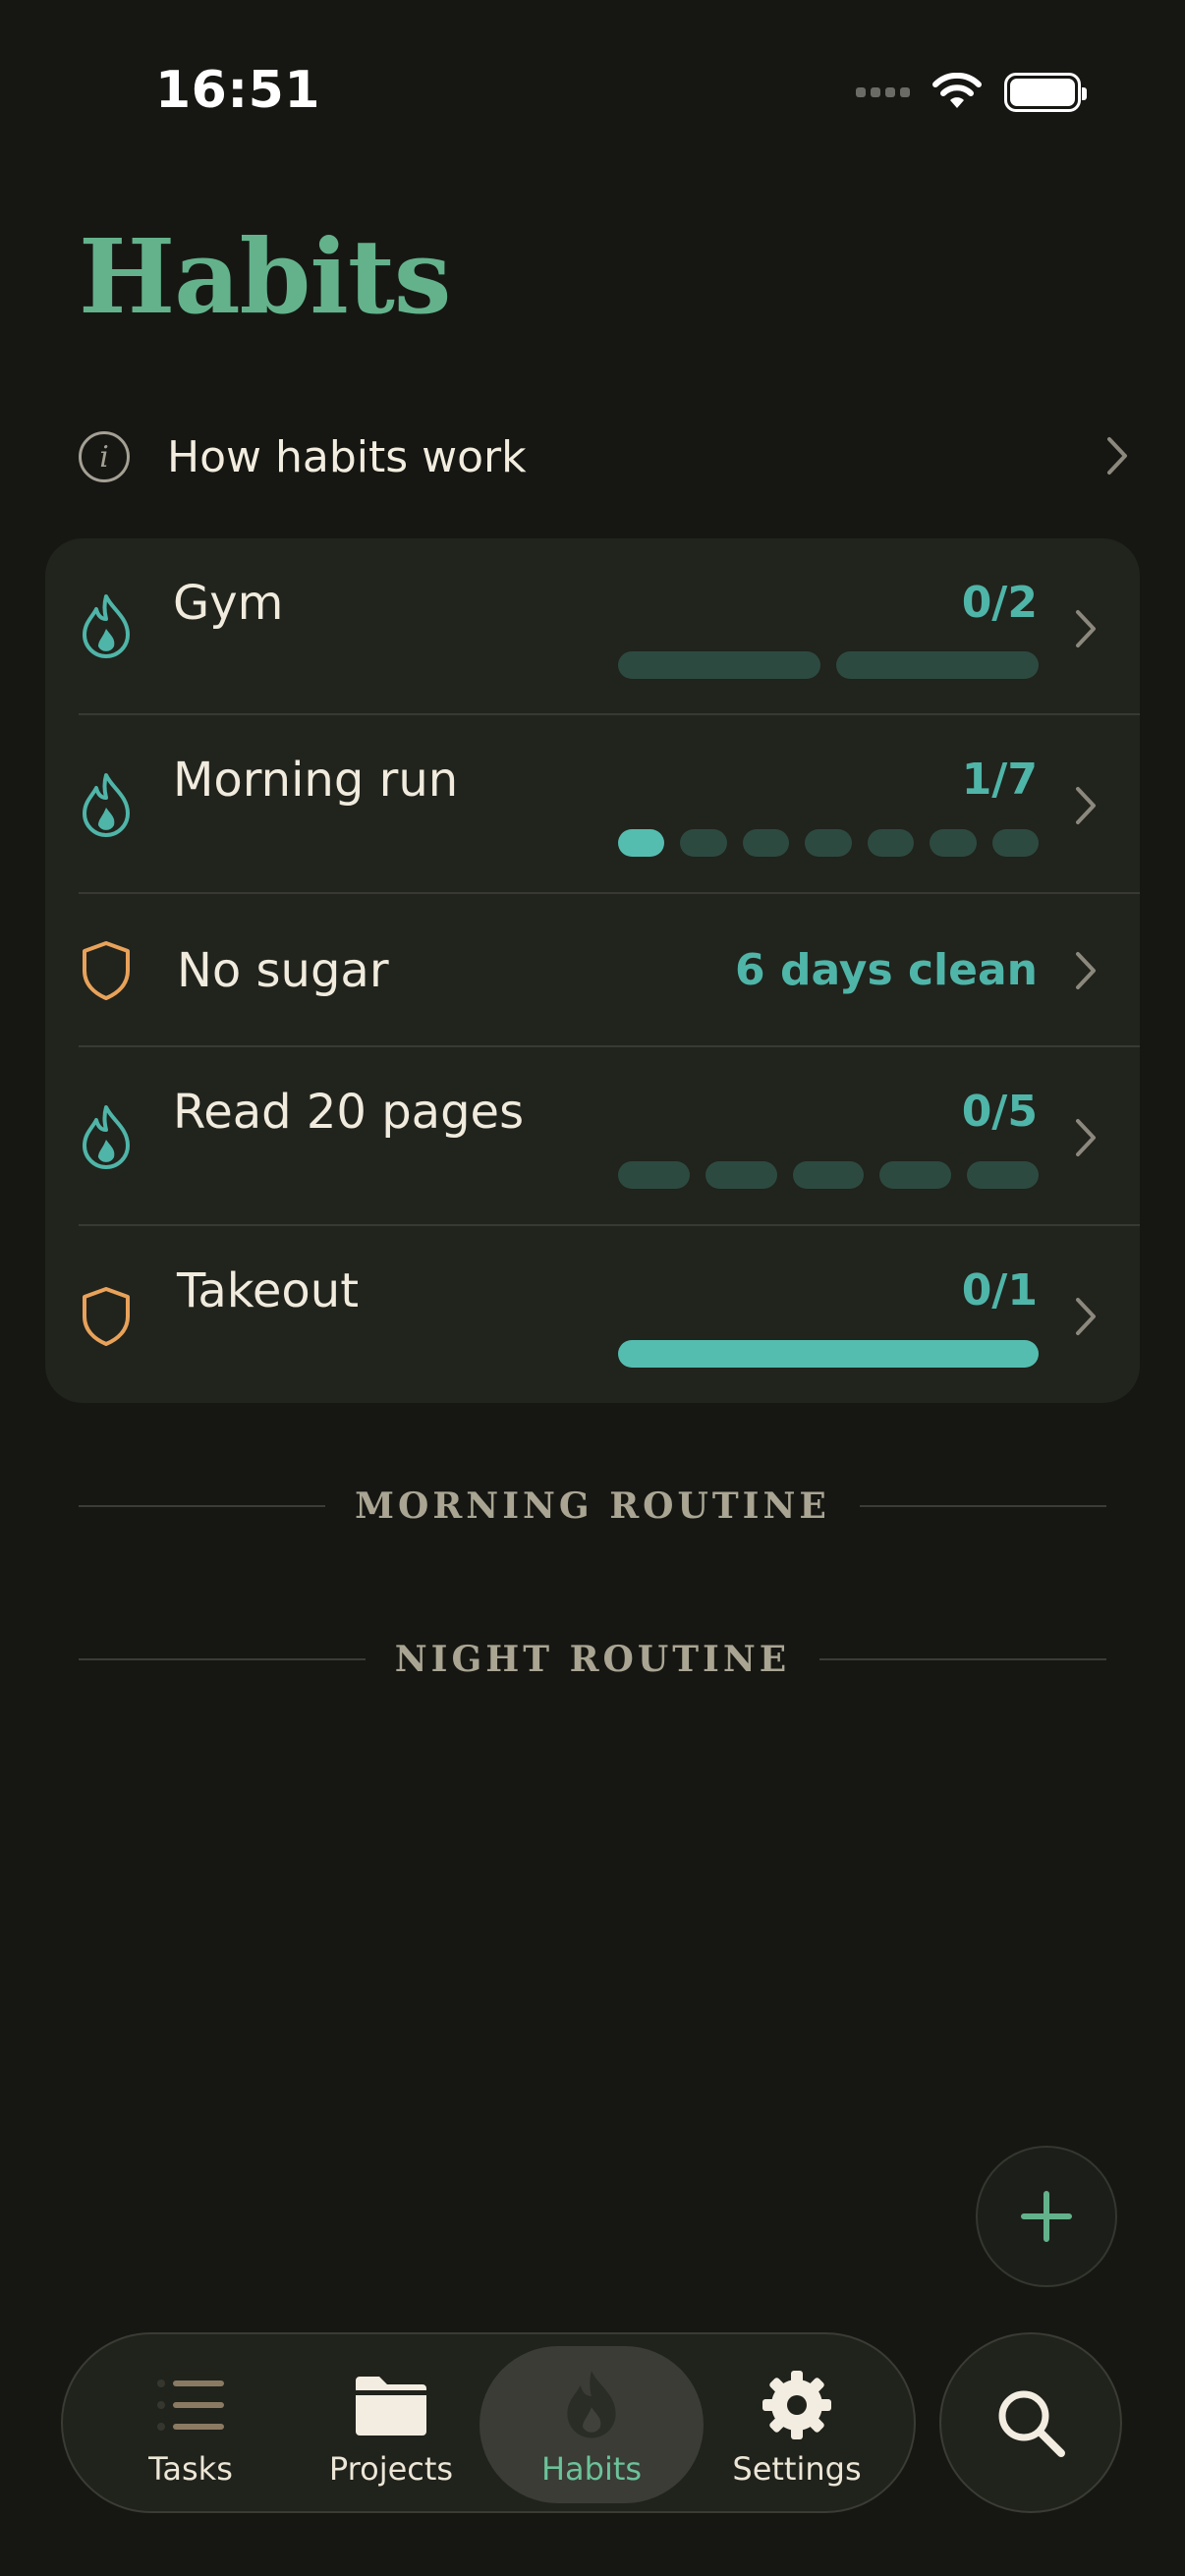  Describe the element at coordinates (105, 456) in the screenshot. I see `info-icon: i` at that location.